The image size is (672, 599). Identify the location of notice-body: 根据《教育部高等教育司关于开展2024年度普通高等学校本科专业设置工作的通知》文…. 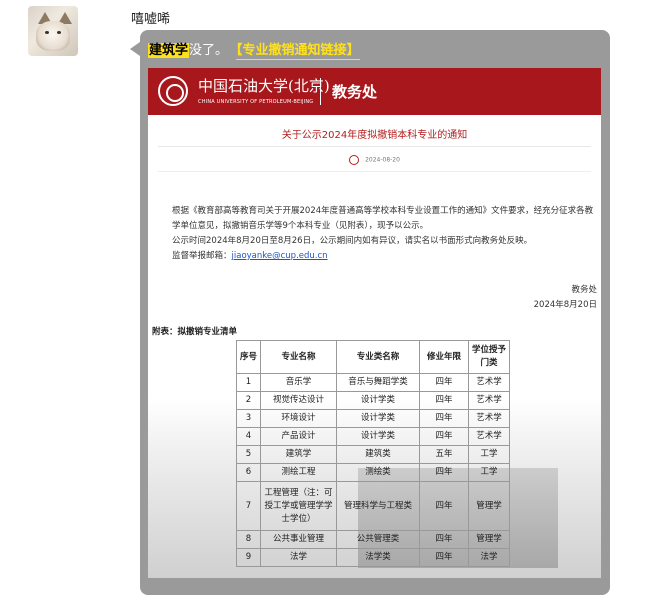
(374, 234).